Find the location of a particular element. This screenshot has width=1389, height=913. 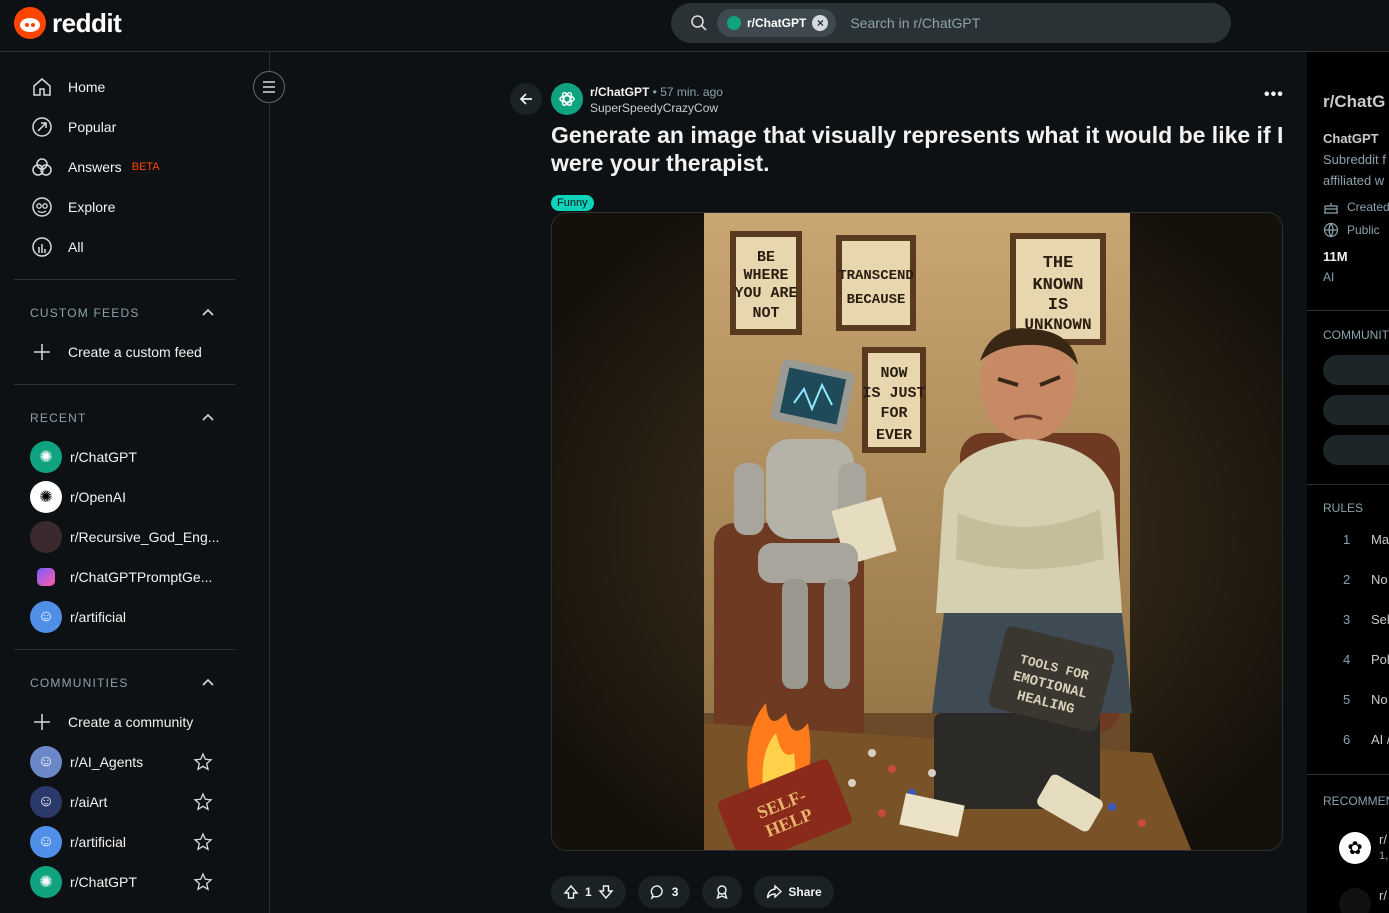

public-row: Public is located at coordinates (1351, 230).